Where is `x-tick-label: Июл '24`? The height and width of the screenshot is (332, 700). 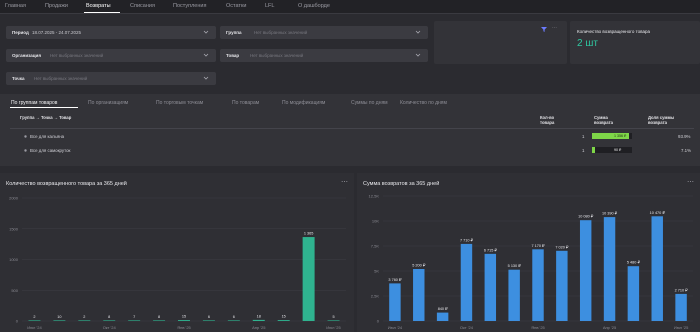 x-tick-label: Июл '24 is located at coordinates (395, 327).